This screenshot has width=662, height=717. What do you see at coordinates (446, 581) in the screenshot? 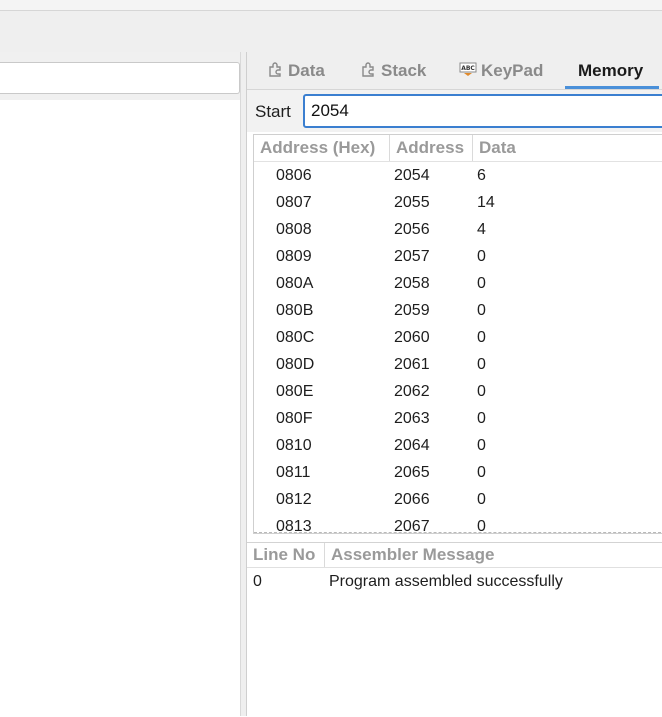
I see `message-text: Program assembled successfully` at bounding box center [446, 581].